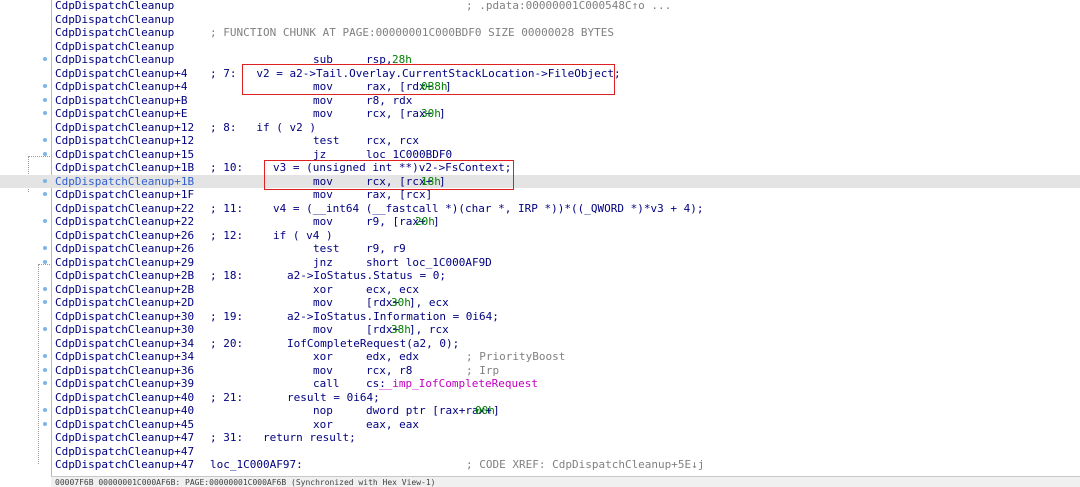 This screenshot has width=1080, height=487. I want to click on pseudocode-annotation: ; 8: if ( v2 ), so click(263, 127).